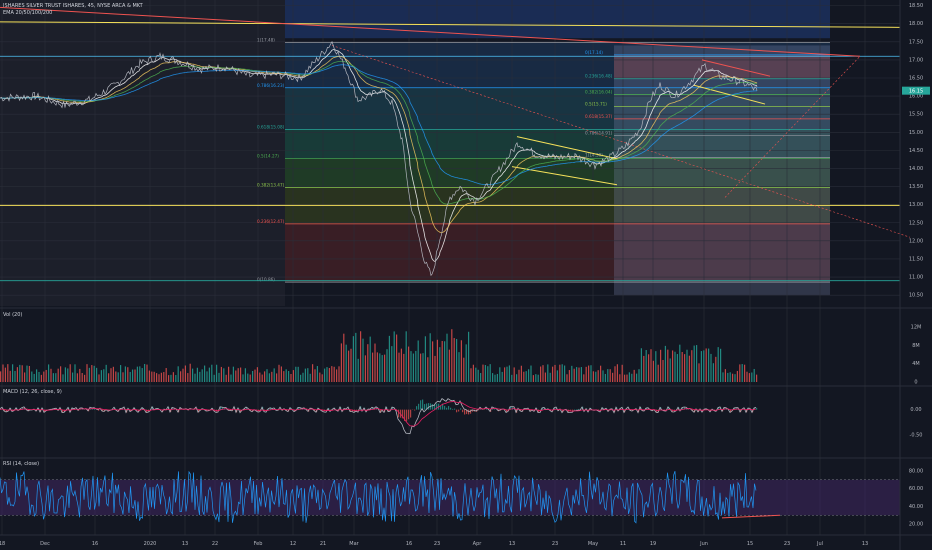  I want to click on fib2-label: 0.786(14.91), so click(599, 133).